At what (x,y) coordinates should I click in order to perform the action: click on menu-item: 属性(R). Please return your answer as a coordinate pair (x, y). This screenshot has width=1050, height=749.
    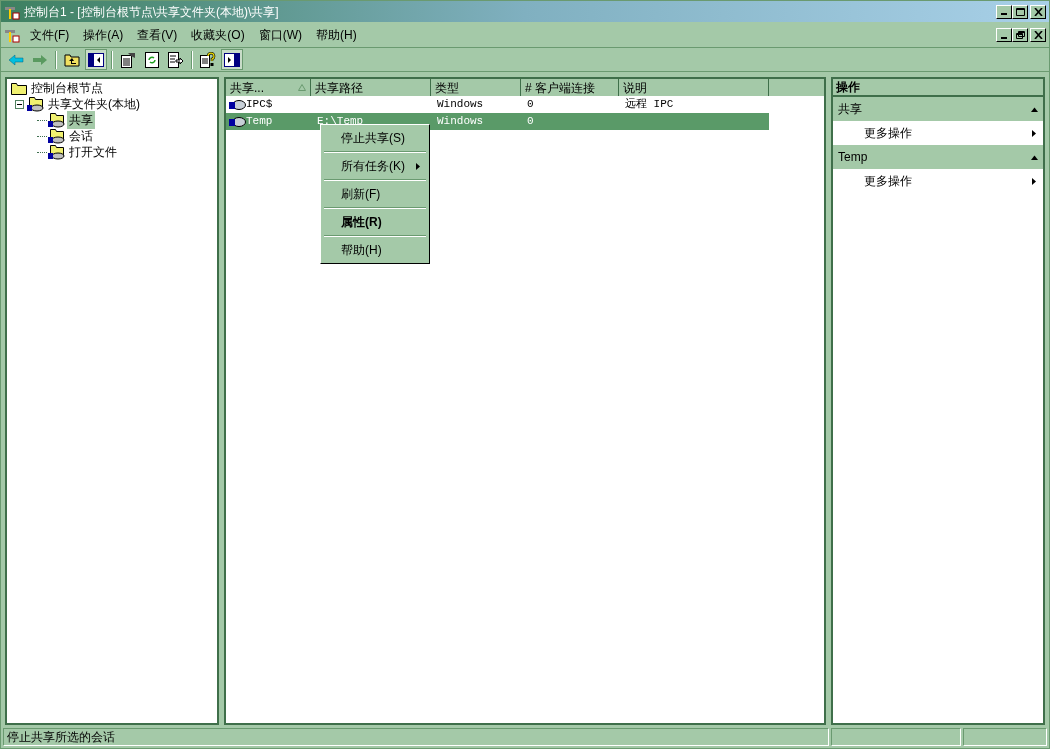
    Looking at the image, I should click on (375, 222).